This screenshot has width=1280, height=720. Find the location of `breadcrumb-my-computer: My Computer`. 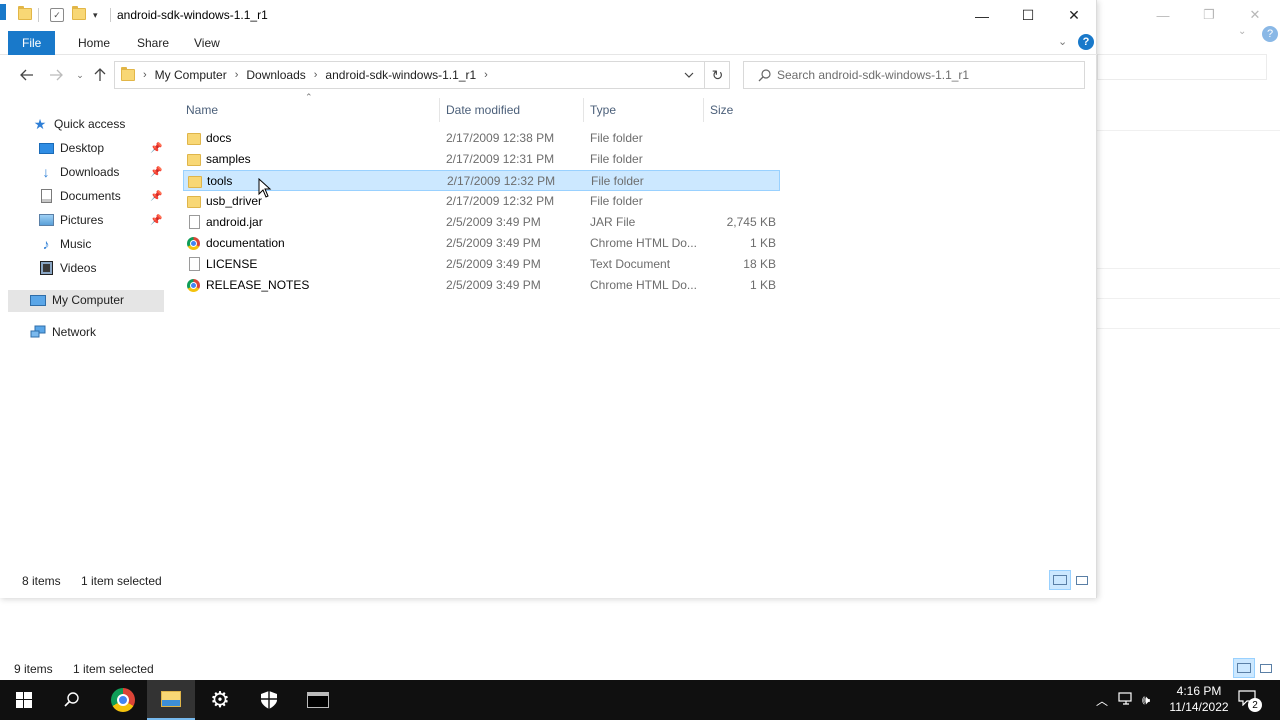

breadcrumb-my-computer: My Computer is located at coordinates (191, 75).